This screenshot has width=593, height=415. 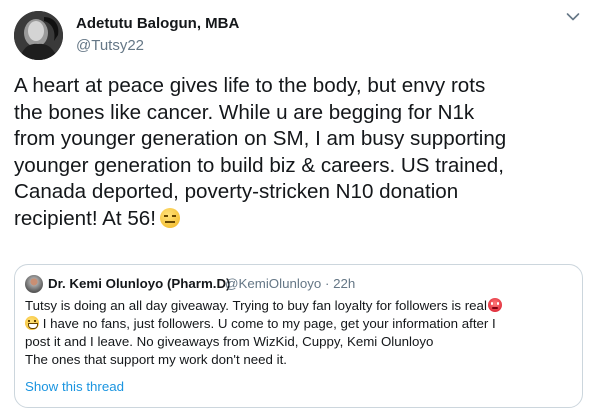 What do you see at coordinates (573, 17) in the screenshot?
I see `chevron-down-icon` at bounding box center [573, 17].